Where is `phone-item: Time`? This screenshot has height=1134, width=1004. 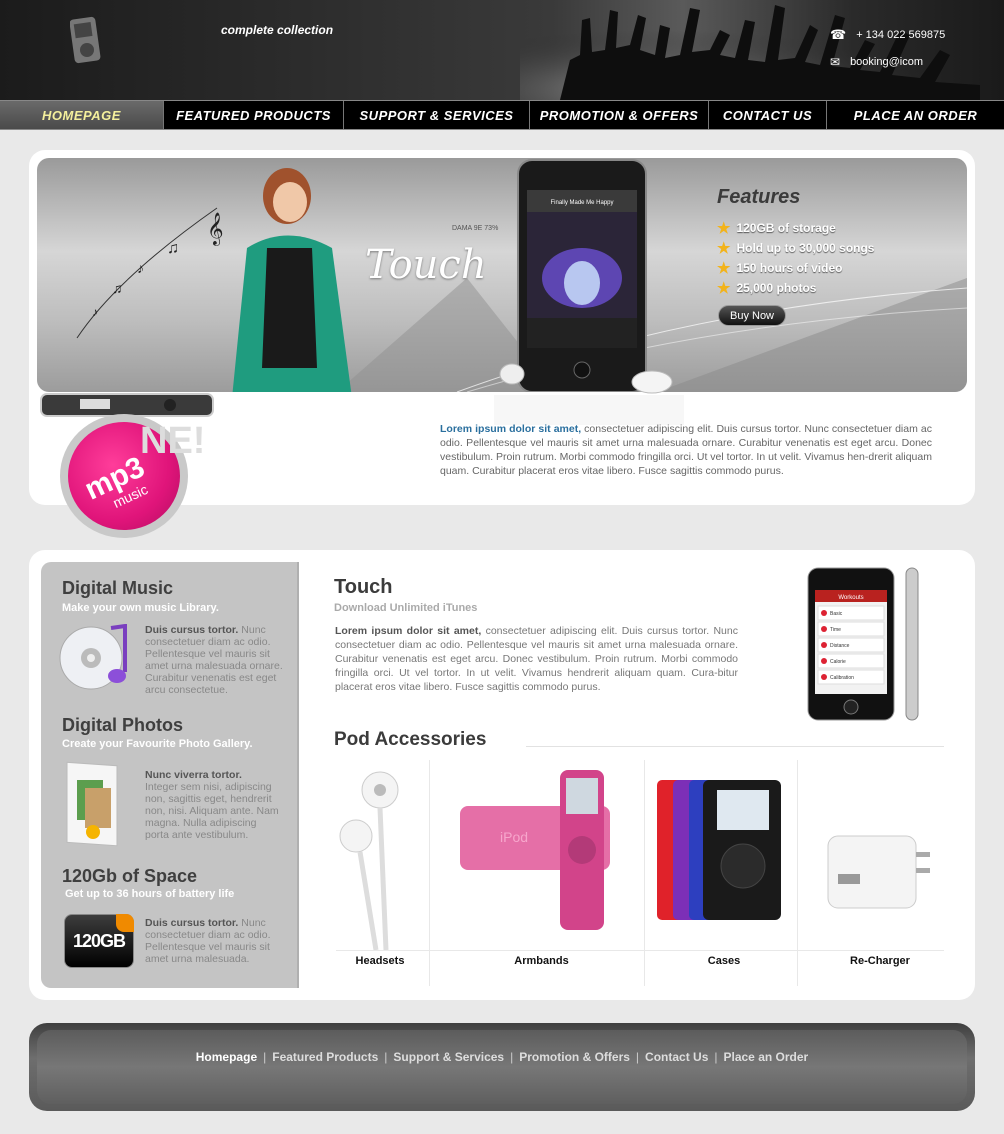 phone-item: Time is located at coordinates (835, 630).